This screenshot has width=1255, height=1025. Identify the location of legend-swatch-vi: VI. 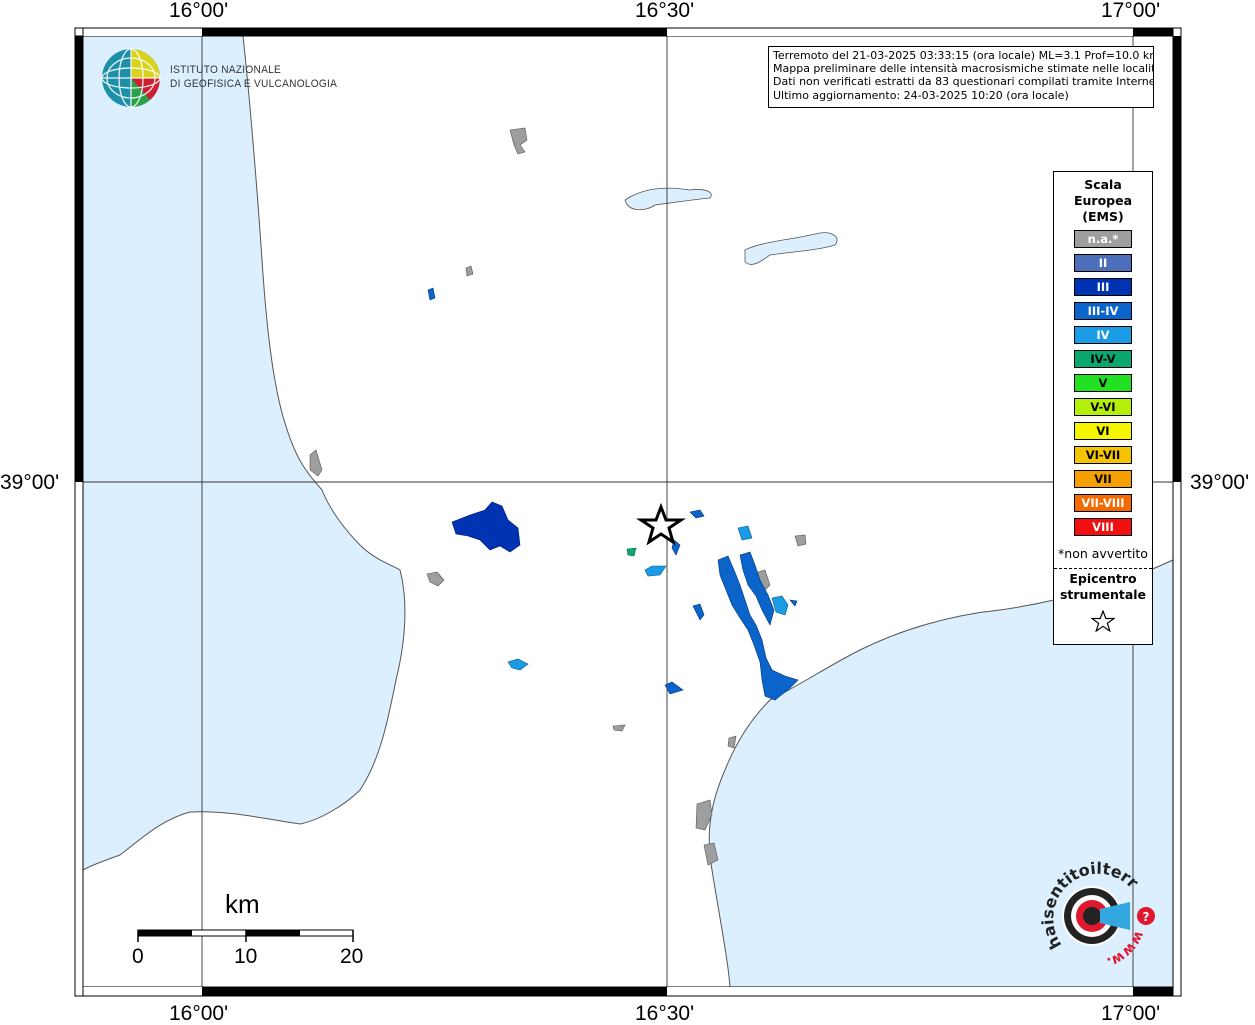
(1103, 431).